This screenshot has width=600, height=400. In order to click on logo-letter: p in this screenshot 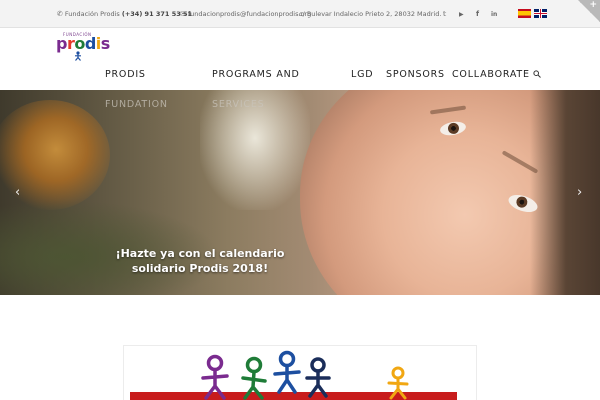, I will do `click(61, 43)`.